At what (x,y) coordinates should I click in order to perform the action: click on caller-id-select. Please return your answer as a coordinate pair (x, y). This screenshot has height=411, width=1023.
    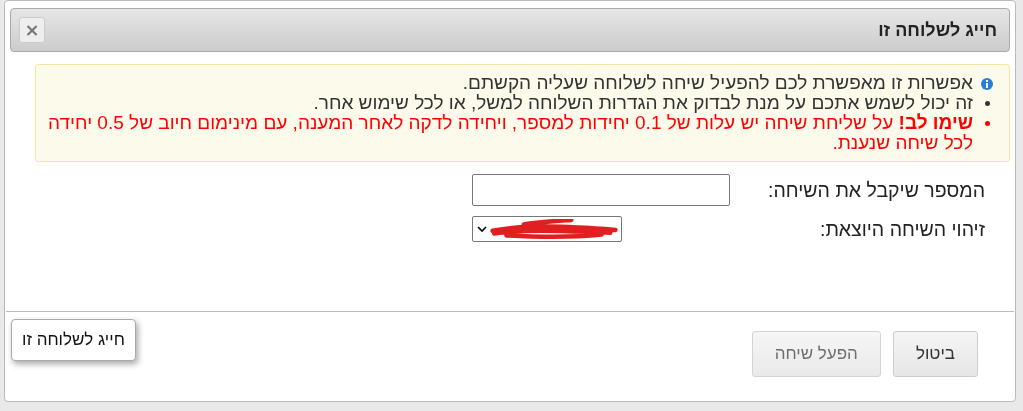
    Looking at the image, I should click on (547, 229).